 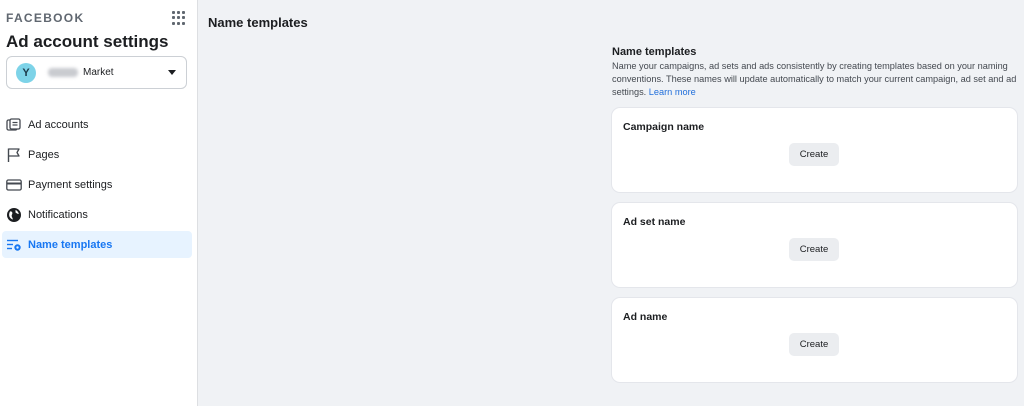 I want to click on facebook-logo: FACEBOOK, so click(x=45, y=18).